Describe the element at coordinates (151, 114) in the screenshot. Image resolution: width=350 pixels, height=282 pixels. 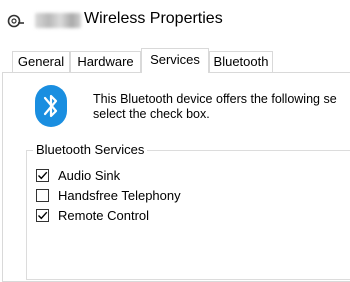
I see `description-line: select the check box.` at that location.